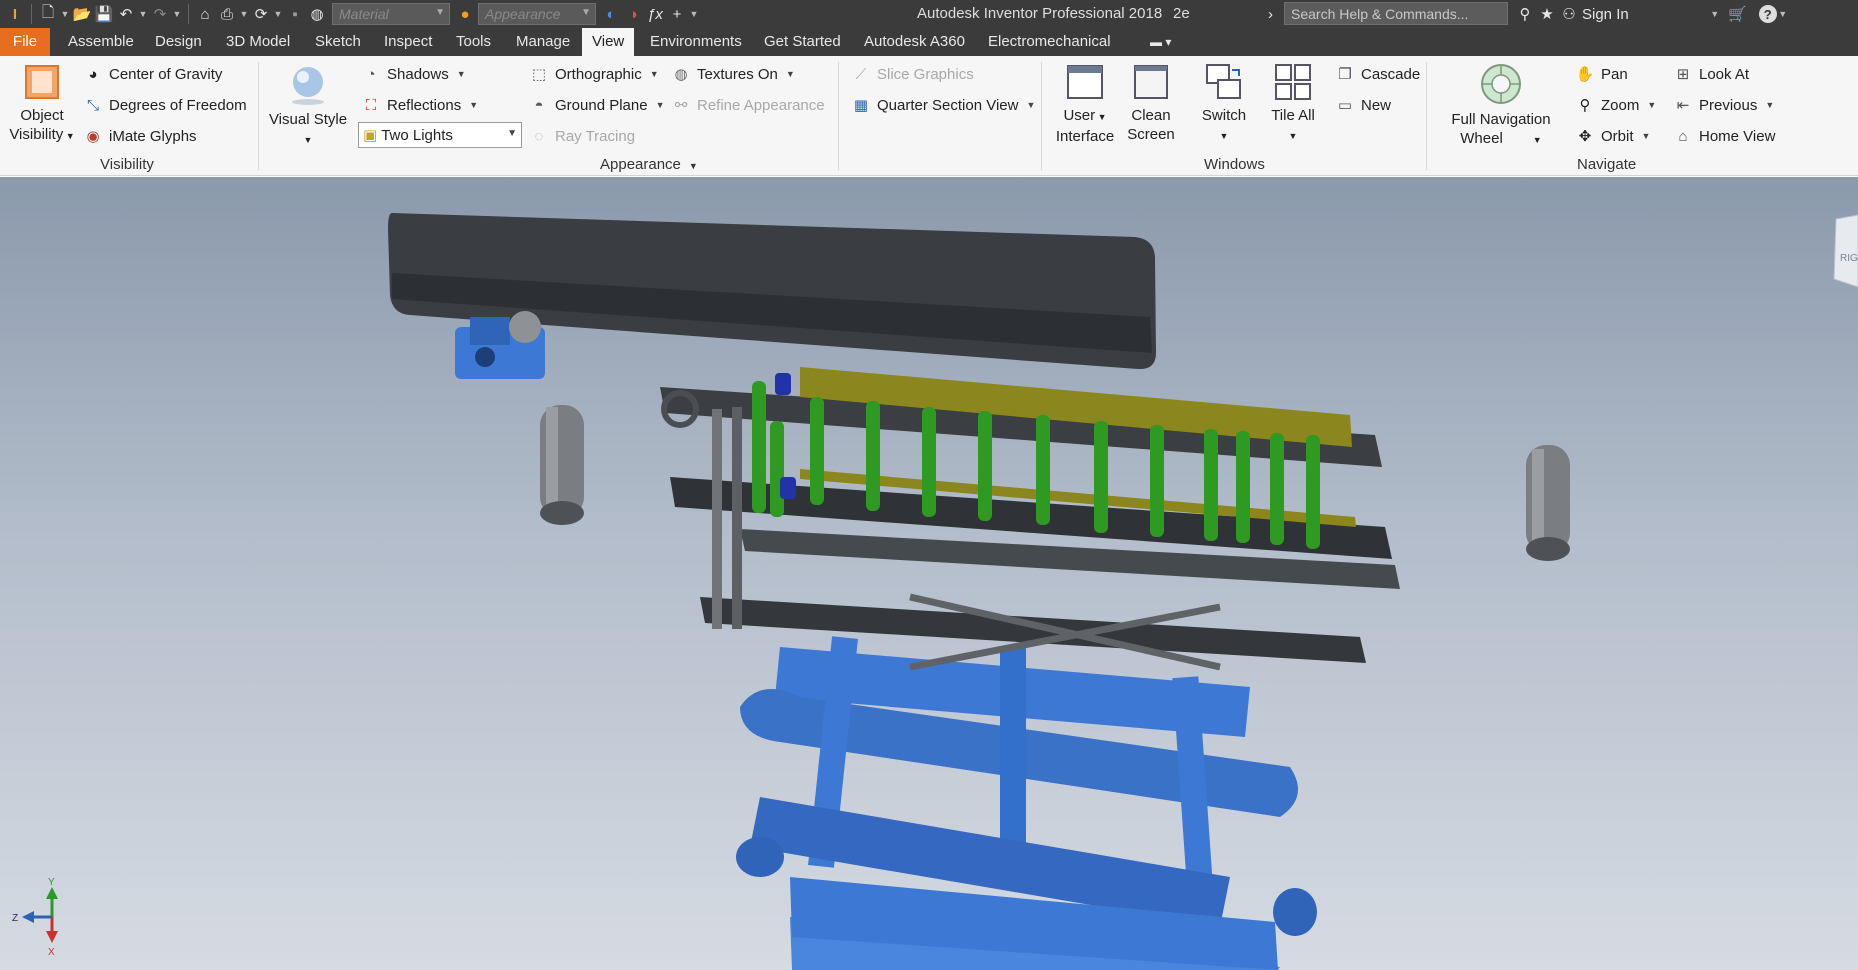 Image resolution: width=1858 pixels, height=970 pixels. Describe the element at coordinates (1612, 136) in the screenshot. I see `orbit-button: ✥ Orbit ▼` at that location.